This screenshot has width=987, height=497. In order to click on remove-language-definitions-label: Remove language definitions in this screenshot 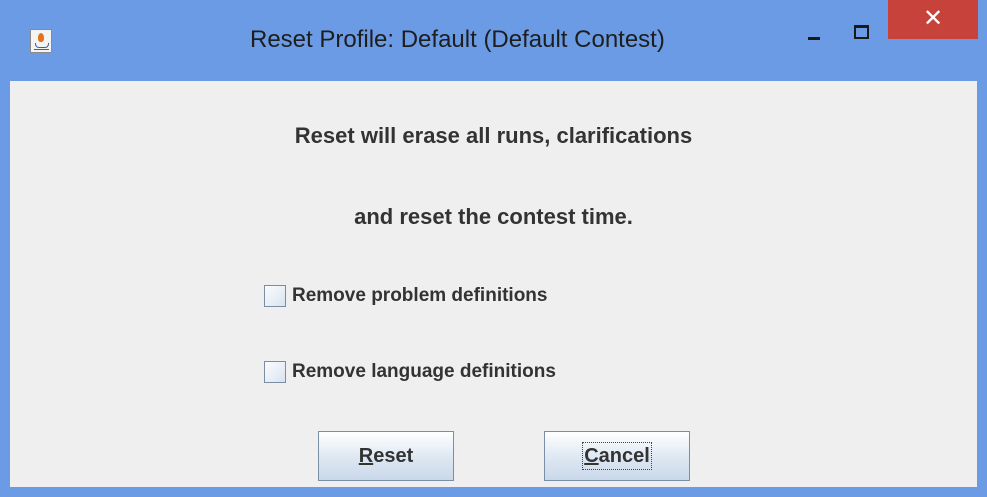, I will do `click(424, 372)`.